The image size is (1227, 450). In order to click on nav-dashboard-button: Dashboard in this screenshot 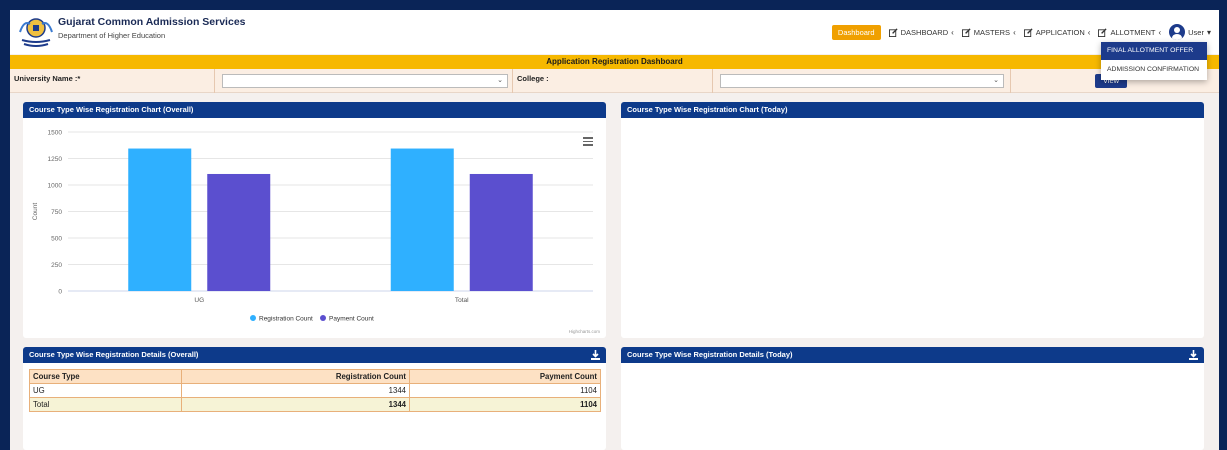, I will do `click(856, 32)`.